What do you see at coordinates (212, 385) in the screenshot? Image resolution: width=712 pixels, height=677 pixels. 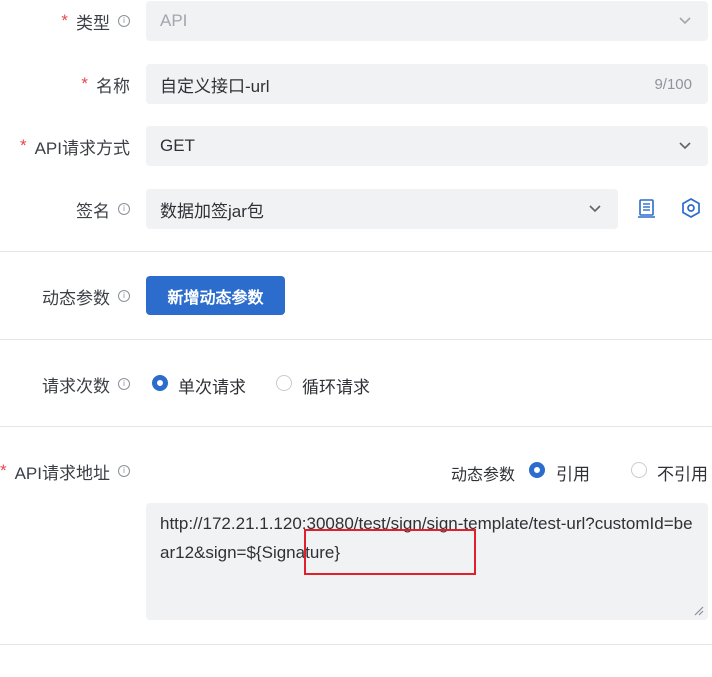 I see `single-request-label: 单次请求` at bounding box center [212, 385].